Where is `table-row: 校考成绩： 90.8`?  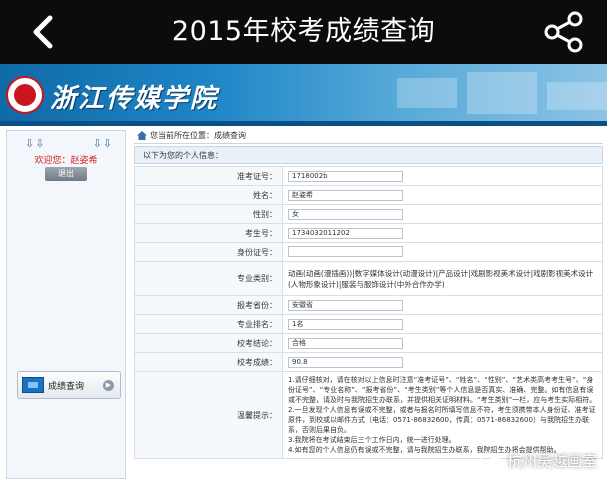
table-row: 校考成绩： 90.8 is located at coordinates (368, 362).